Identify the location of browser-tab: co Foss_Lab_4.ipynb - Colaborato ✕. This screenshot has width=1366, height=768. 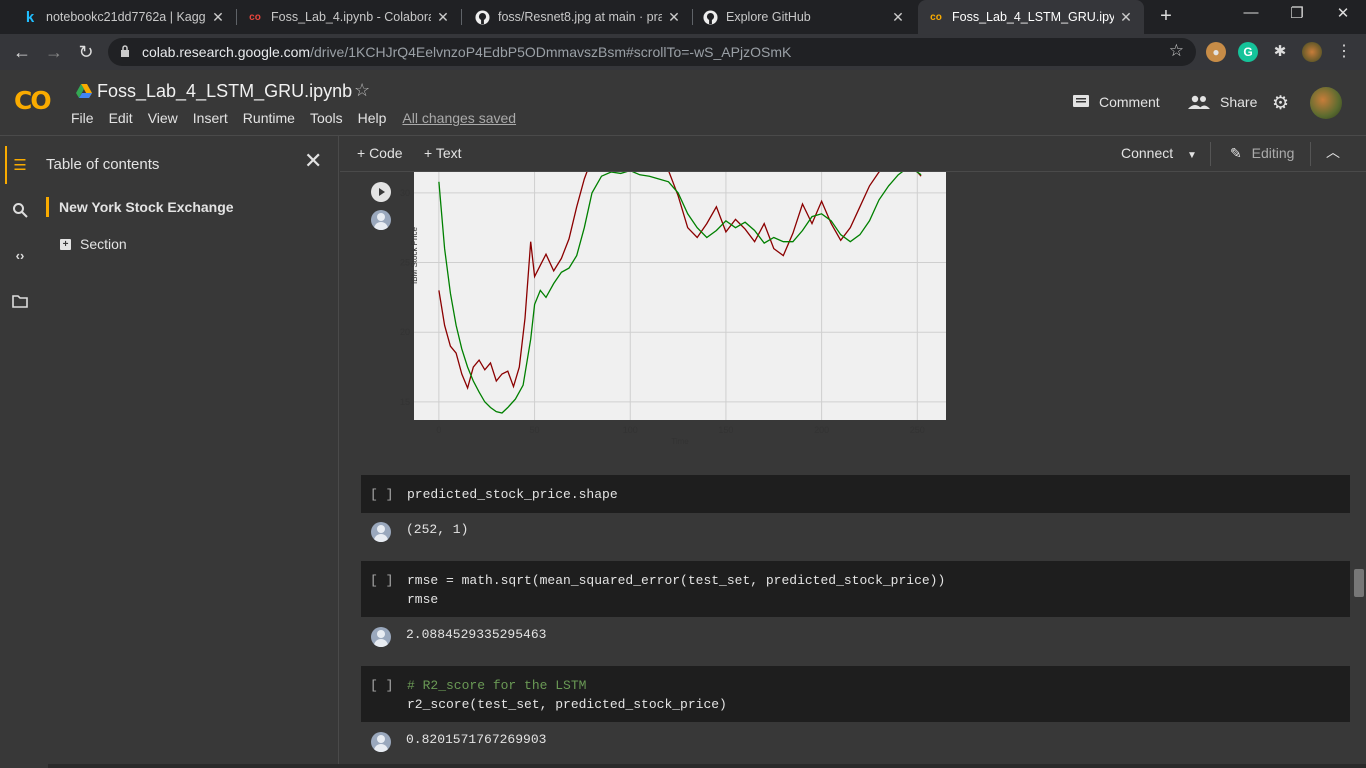
(349, 17).